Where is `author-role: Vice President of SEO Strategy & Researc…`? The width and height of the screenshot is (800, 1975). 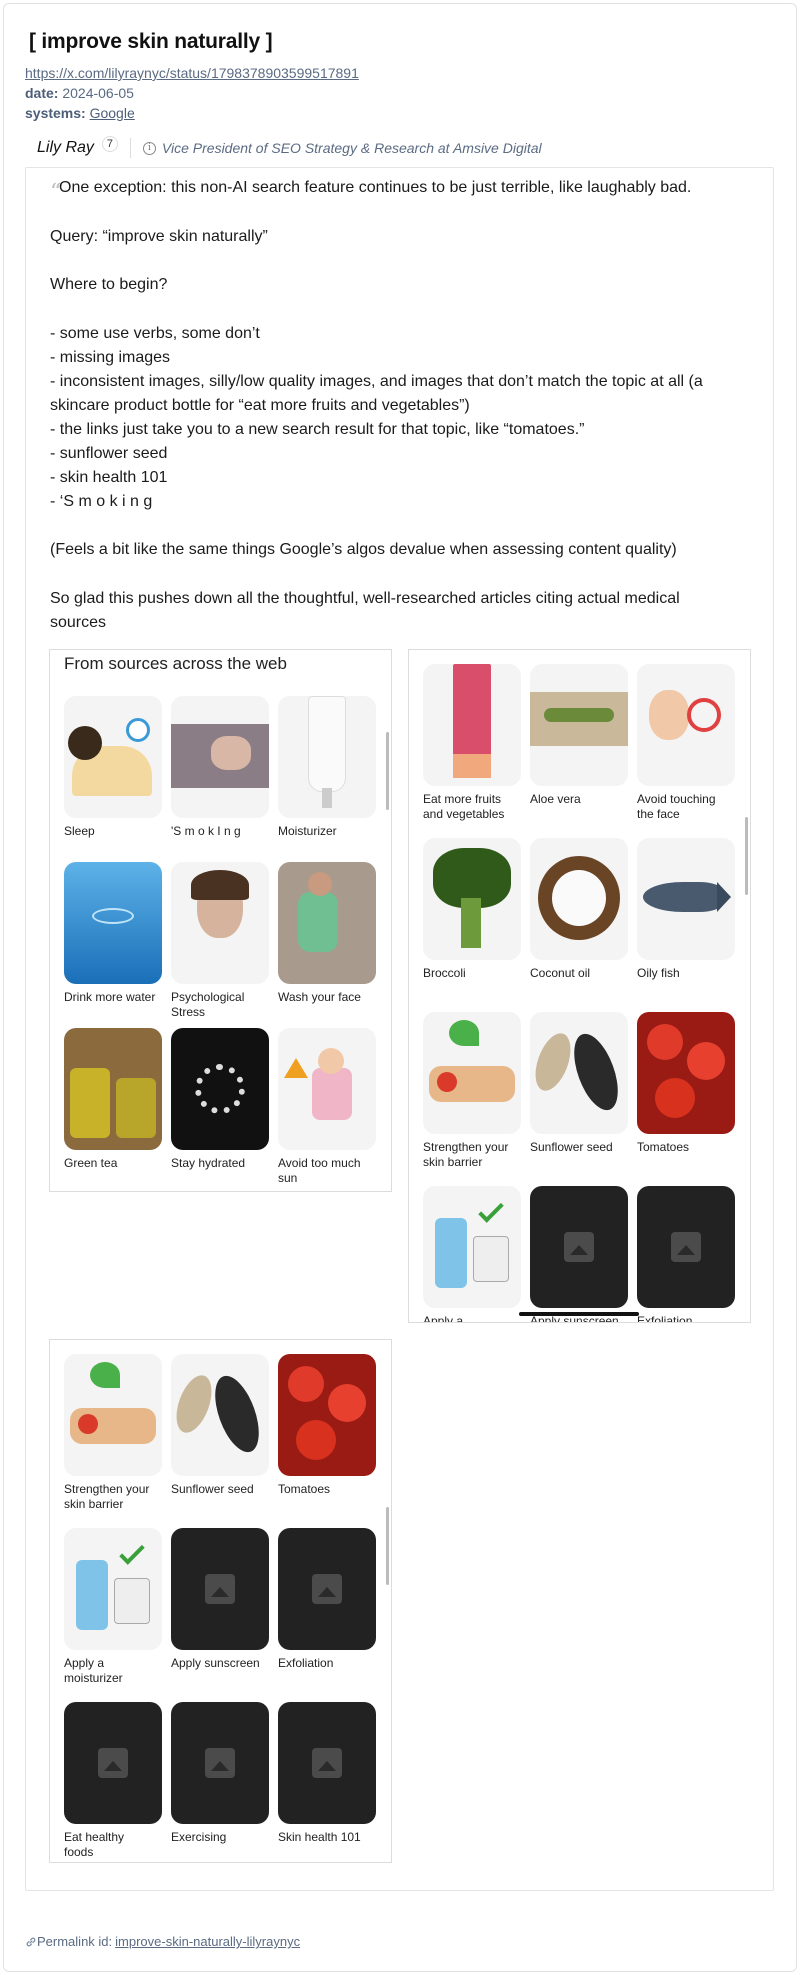 author-role: Vice President of SEO Strategy & Researc… is located at coordinates (351, 148).